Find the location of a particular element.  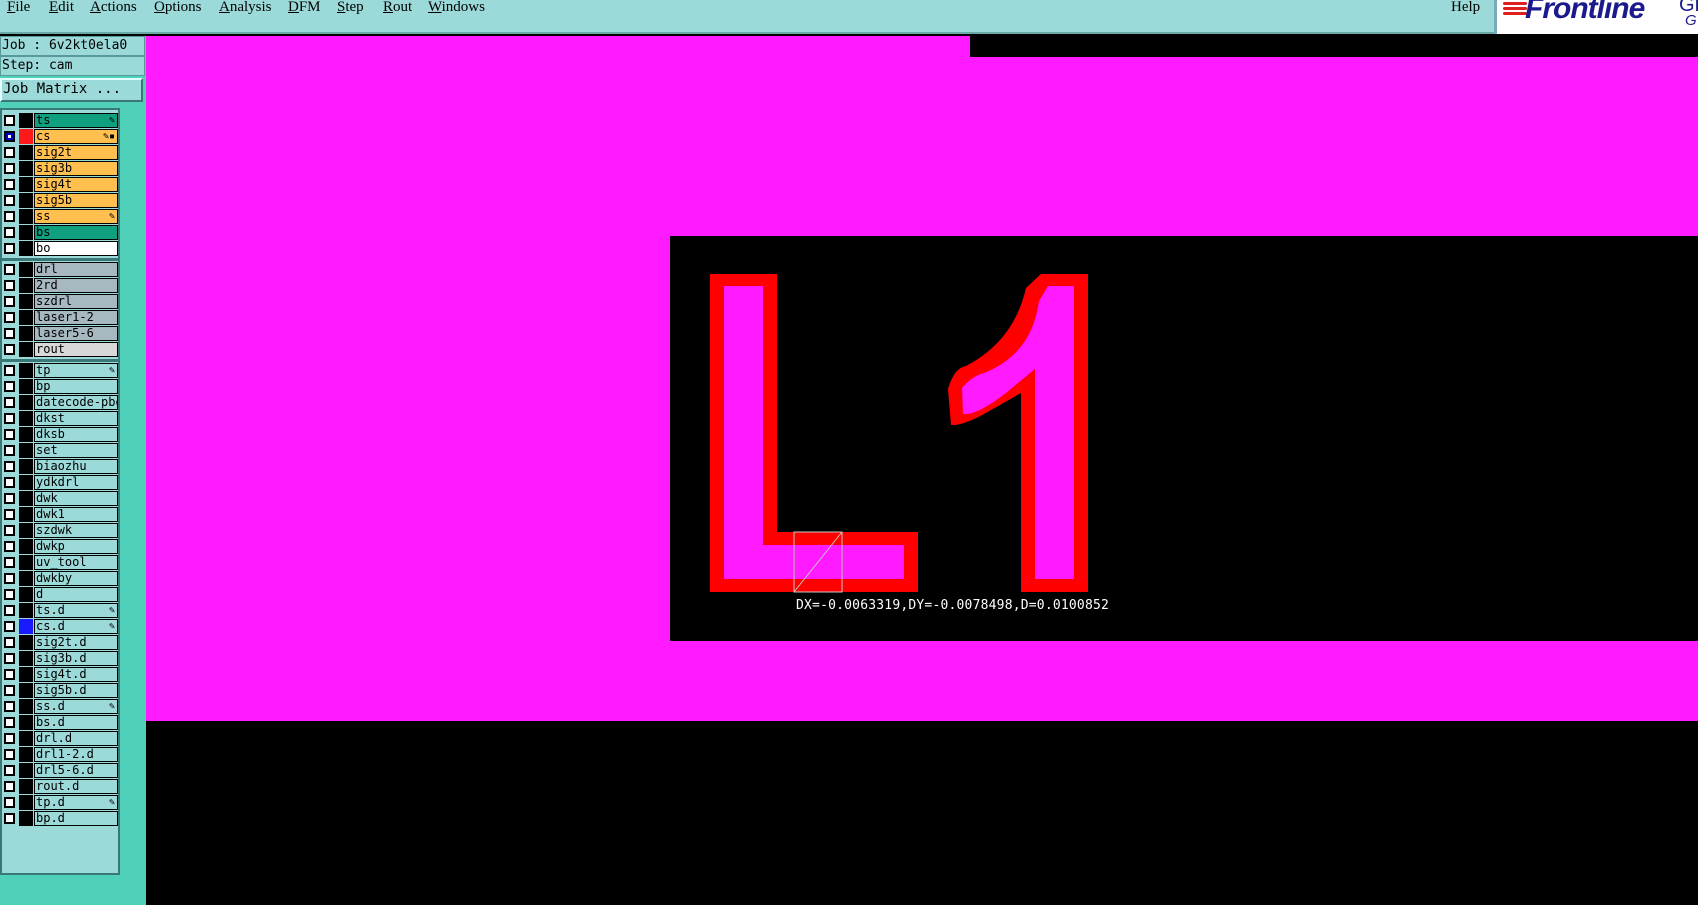

layer-row-dwkp: dwkp is located at coordinates (61, 546).